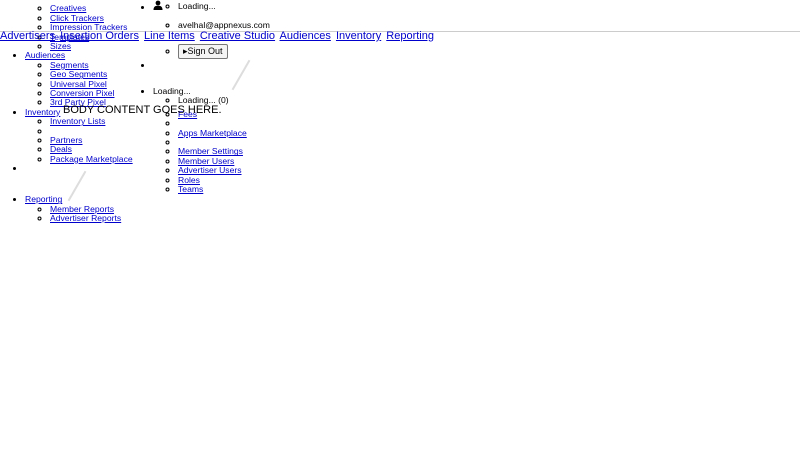 The width and height of the screenshot is (800, 450). I want to click on body-content: BODY CONTENT GOES HERE., so click(142, 110).